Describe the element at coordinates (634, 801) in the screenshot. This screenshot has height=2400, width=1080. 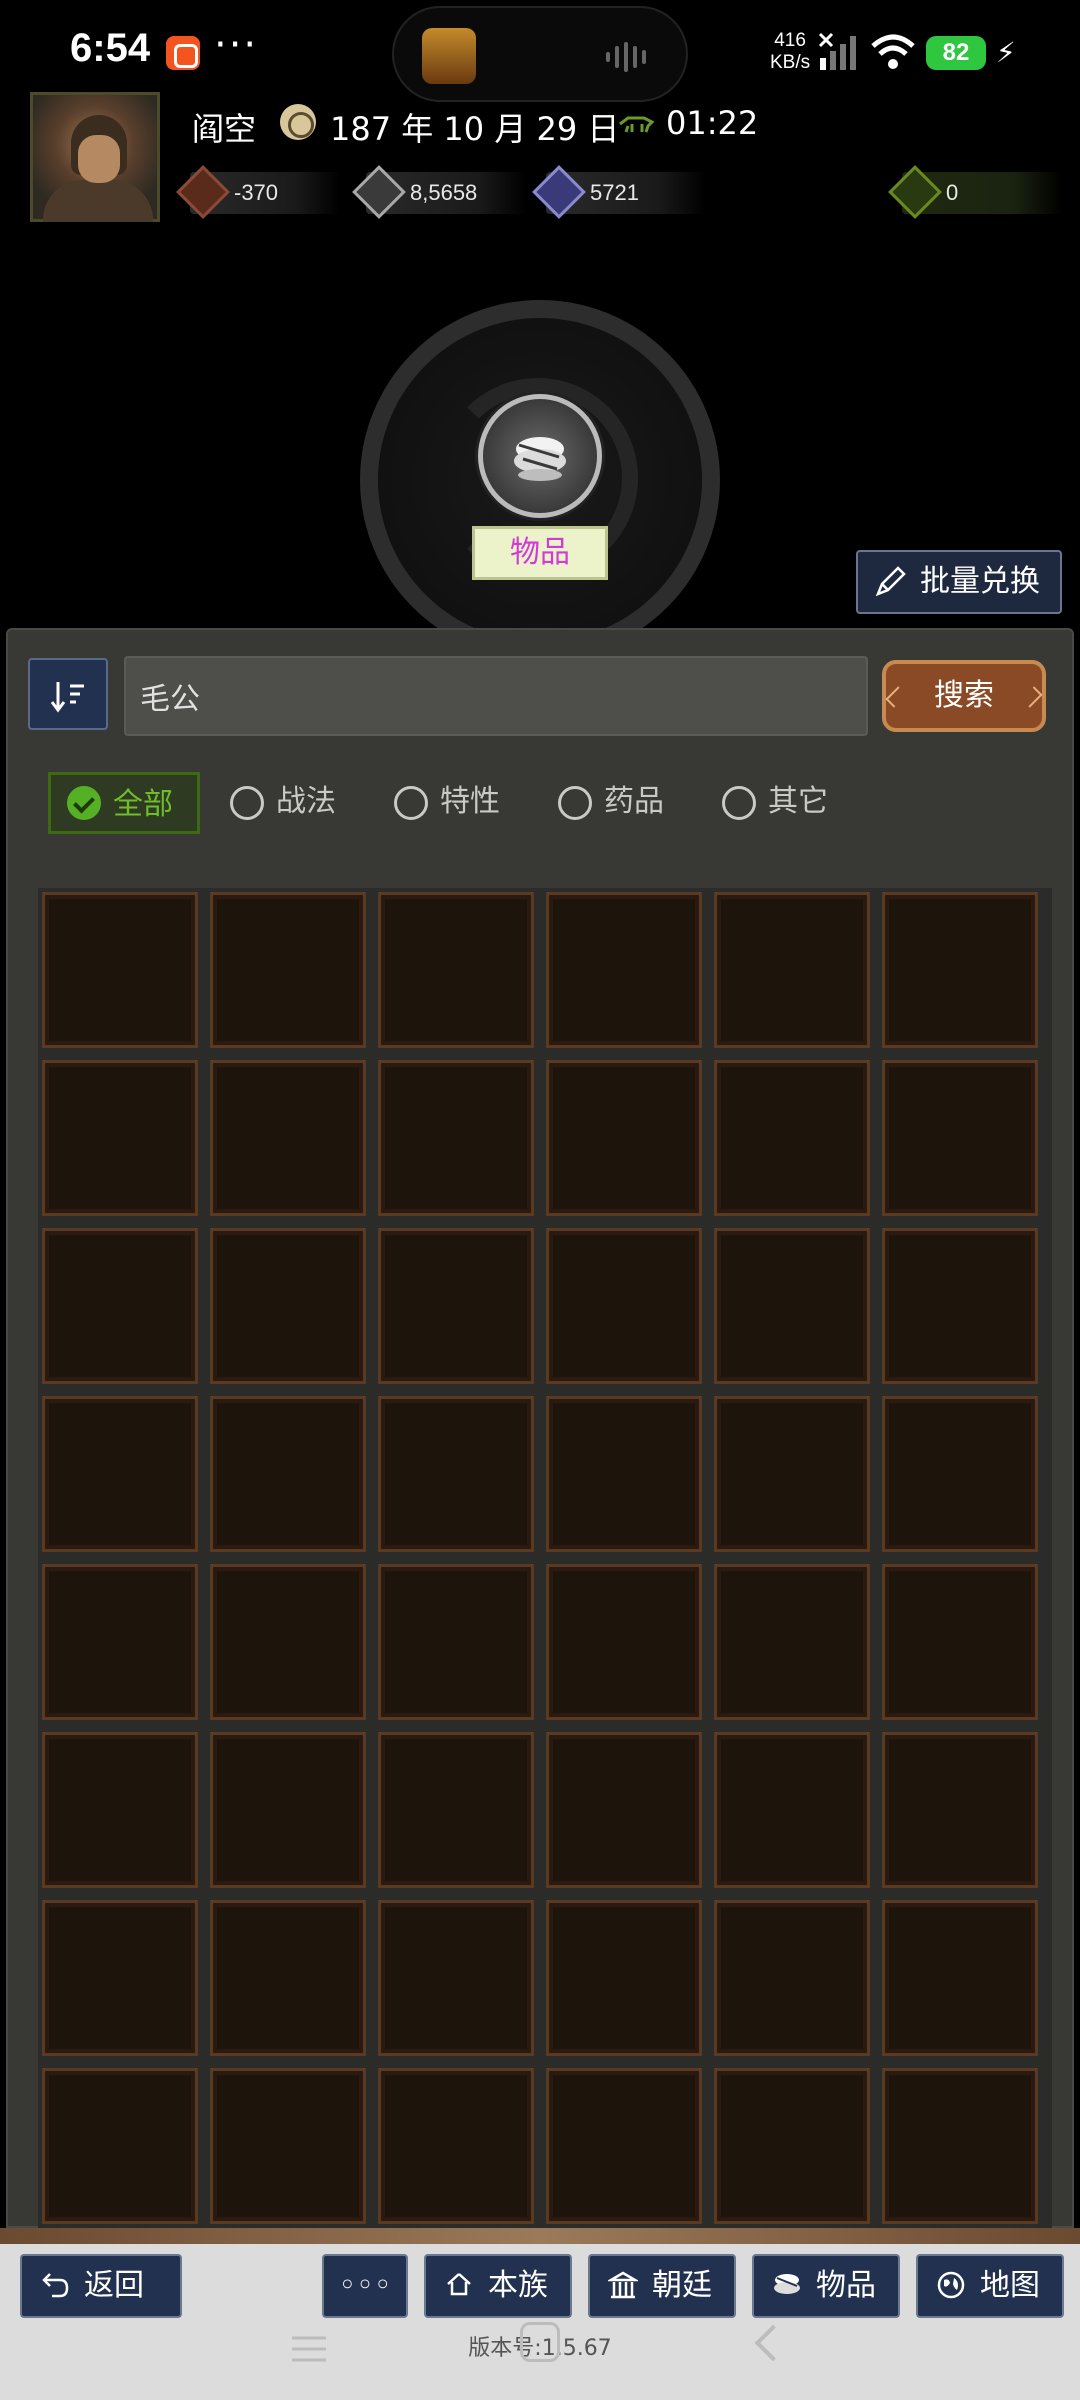
I see `filter-label: 药品` at that location.